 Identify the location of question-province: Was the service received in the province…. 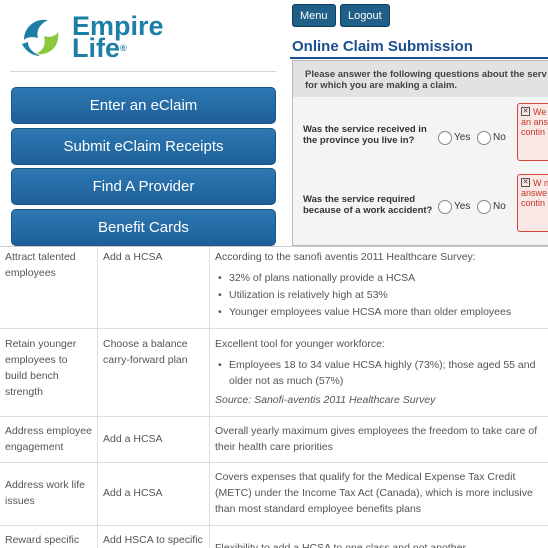
(365, 135).